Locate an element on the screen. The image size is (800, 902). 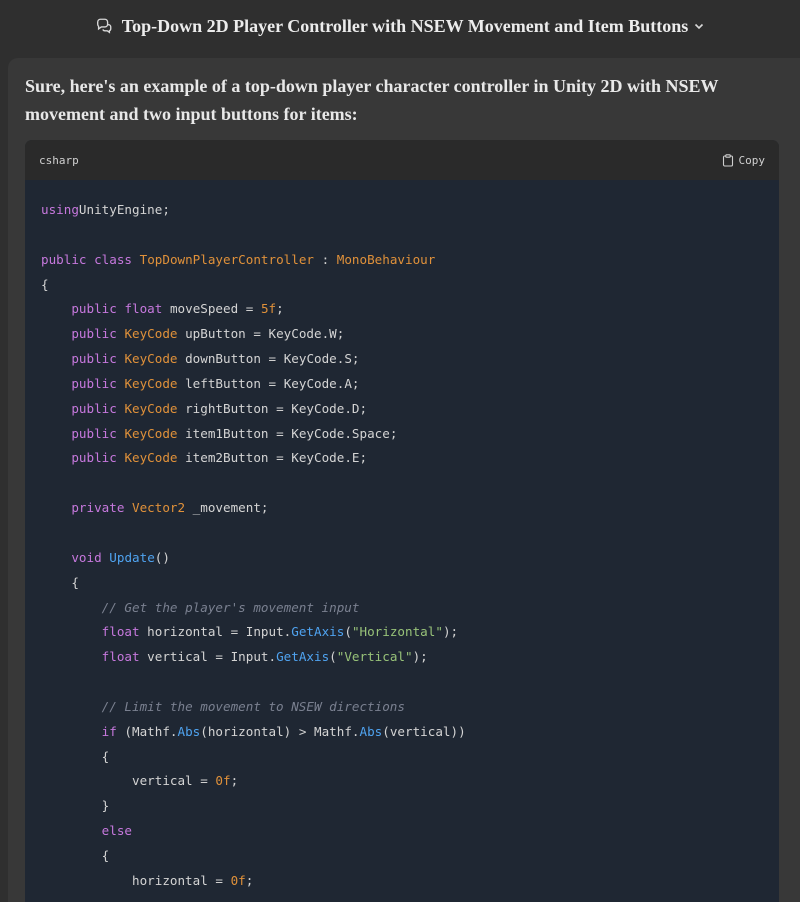
copy-code-label: Copy is located at coordinates (752, 160).